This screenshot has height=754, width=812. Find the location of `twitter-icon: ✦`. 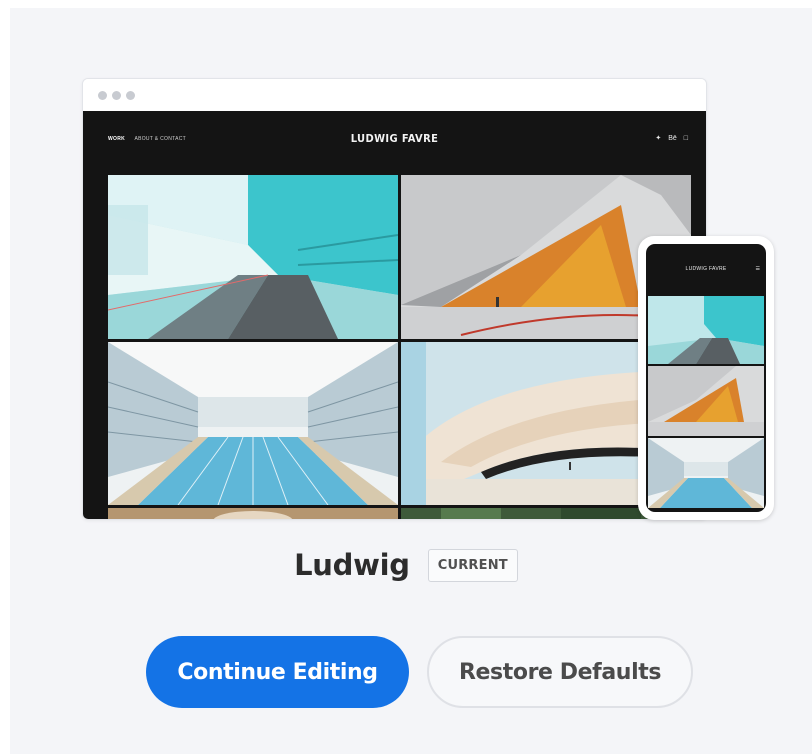

twitter-icon: ✦ is located at coordinates (658, 138).